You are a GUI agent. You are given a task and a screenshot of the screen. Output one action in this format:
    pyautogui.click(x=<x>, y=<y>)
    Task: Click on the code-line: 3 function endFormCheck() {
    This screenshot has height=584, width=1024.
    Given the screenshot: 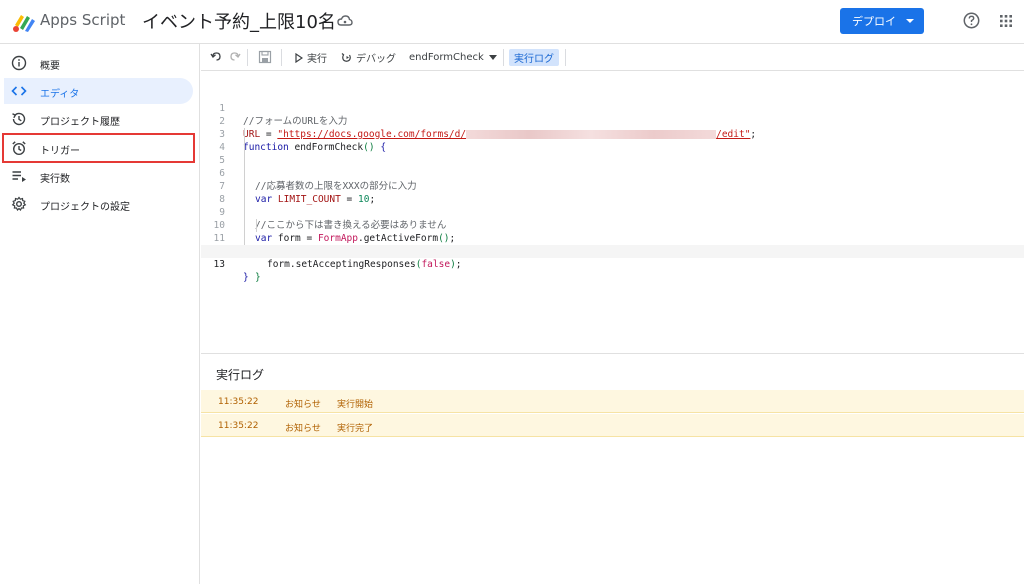 What is the action you would take?
    pyautogui.click(x=612, y=134)
    